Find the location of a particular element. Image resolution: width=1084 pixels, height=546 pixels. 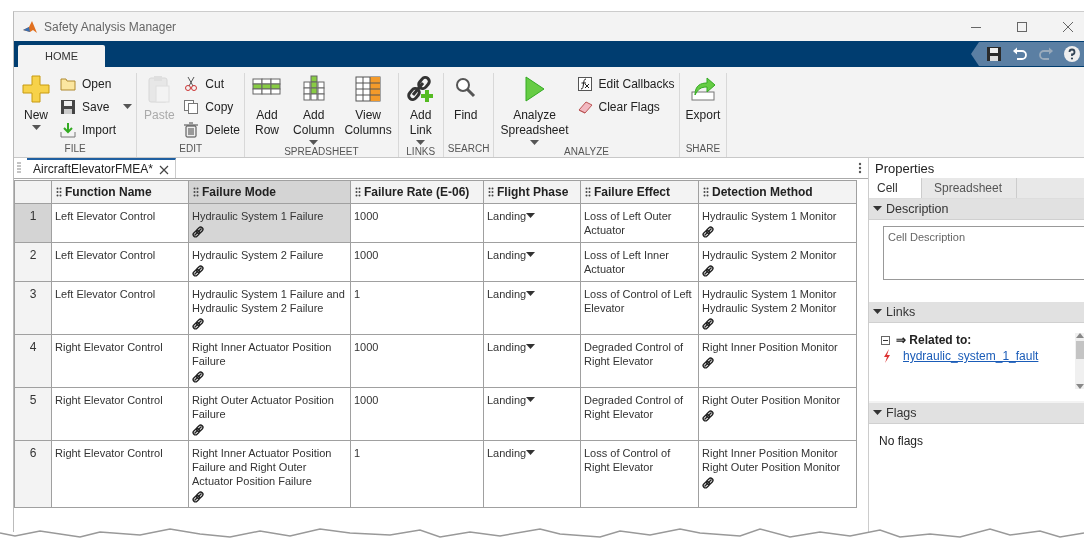

table-cell: Loss of Control of Right Elevator is located at coordinates (639, 474).